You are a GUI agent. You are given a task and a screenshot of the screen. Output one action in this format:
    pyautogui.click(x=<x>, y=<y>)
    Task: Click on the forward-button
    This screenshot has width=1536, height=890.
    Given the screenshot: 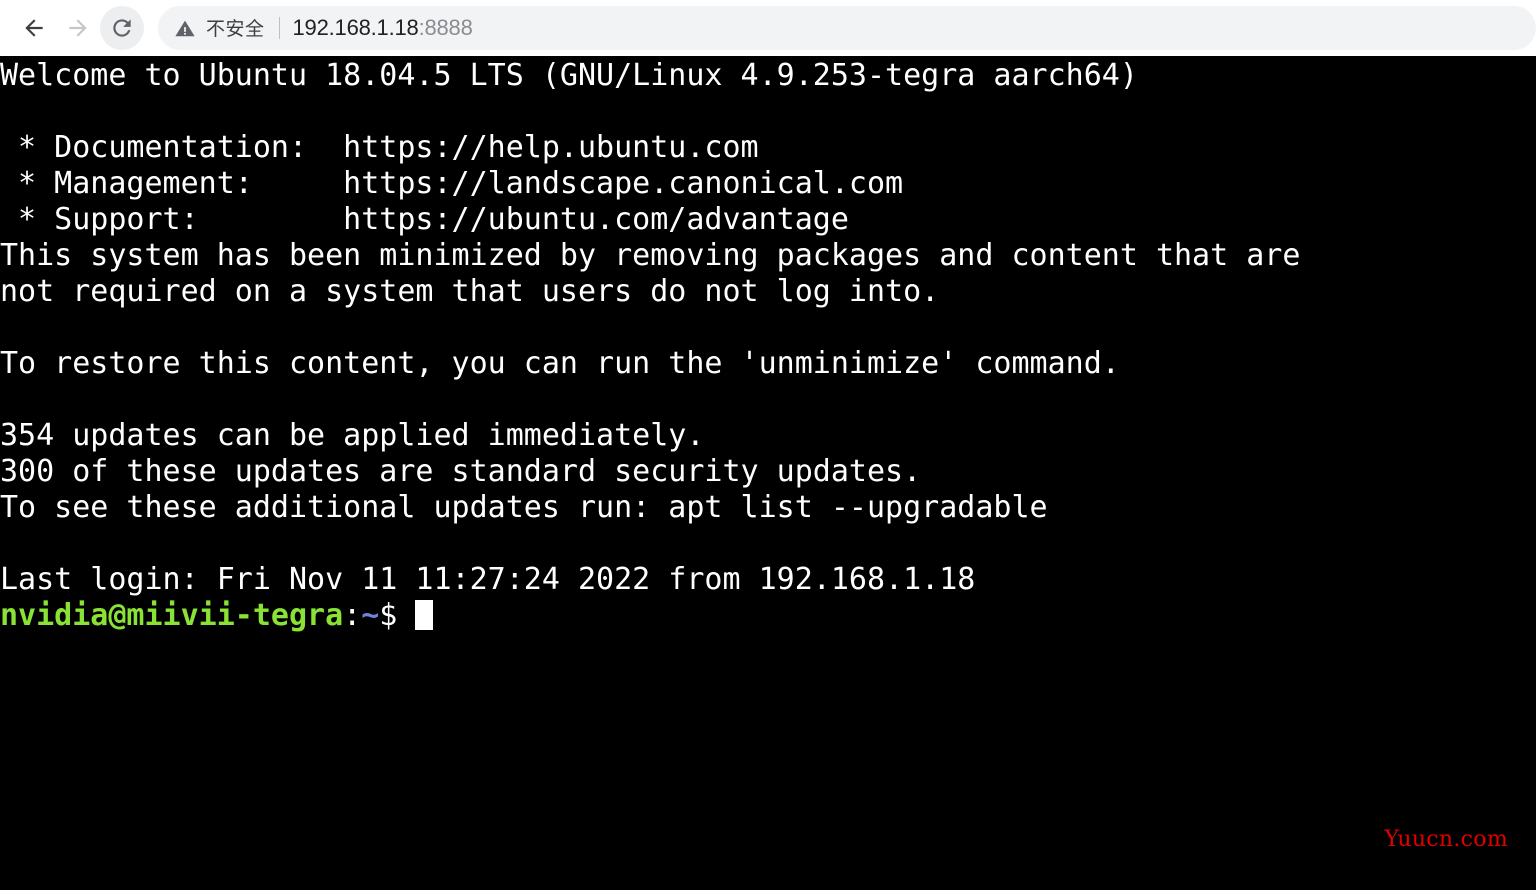 What is the action you would take?
    pyautogui.click(x=78, y=28)
    